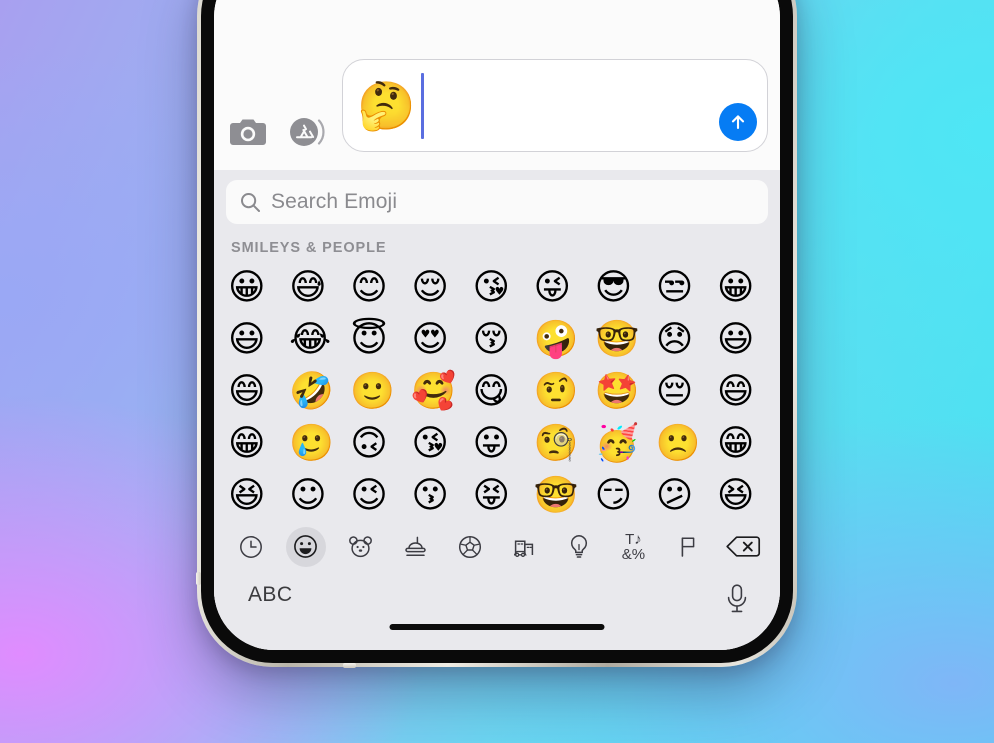 The width and height of the screenshot is (994, 743). I want to click on emoji-cell: 😅, so click(319, 288).